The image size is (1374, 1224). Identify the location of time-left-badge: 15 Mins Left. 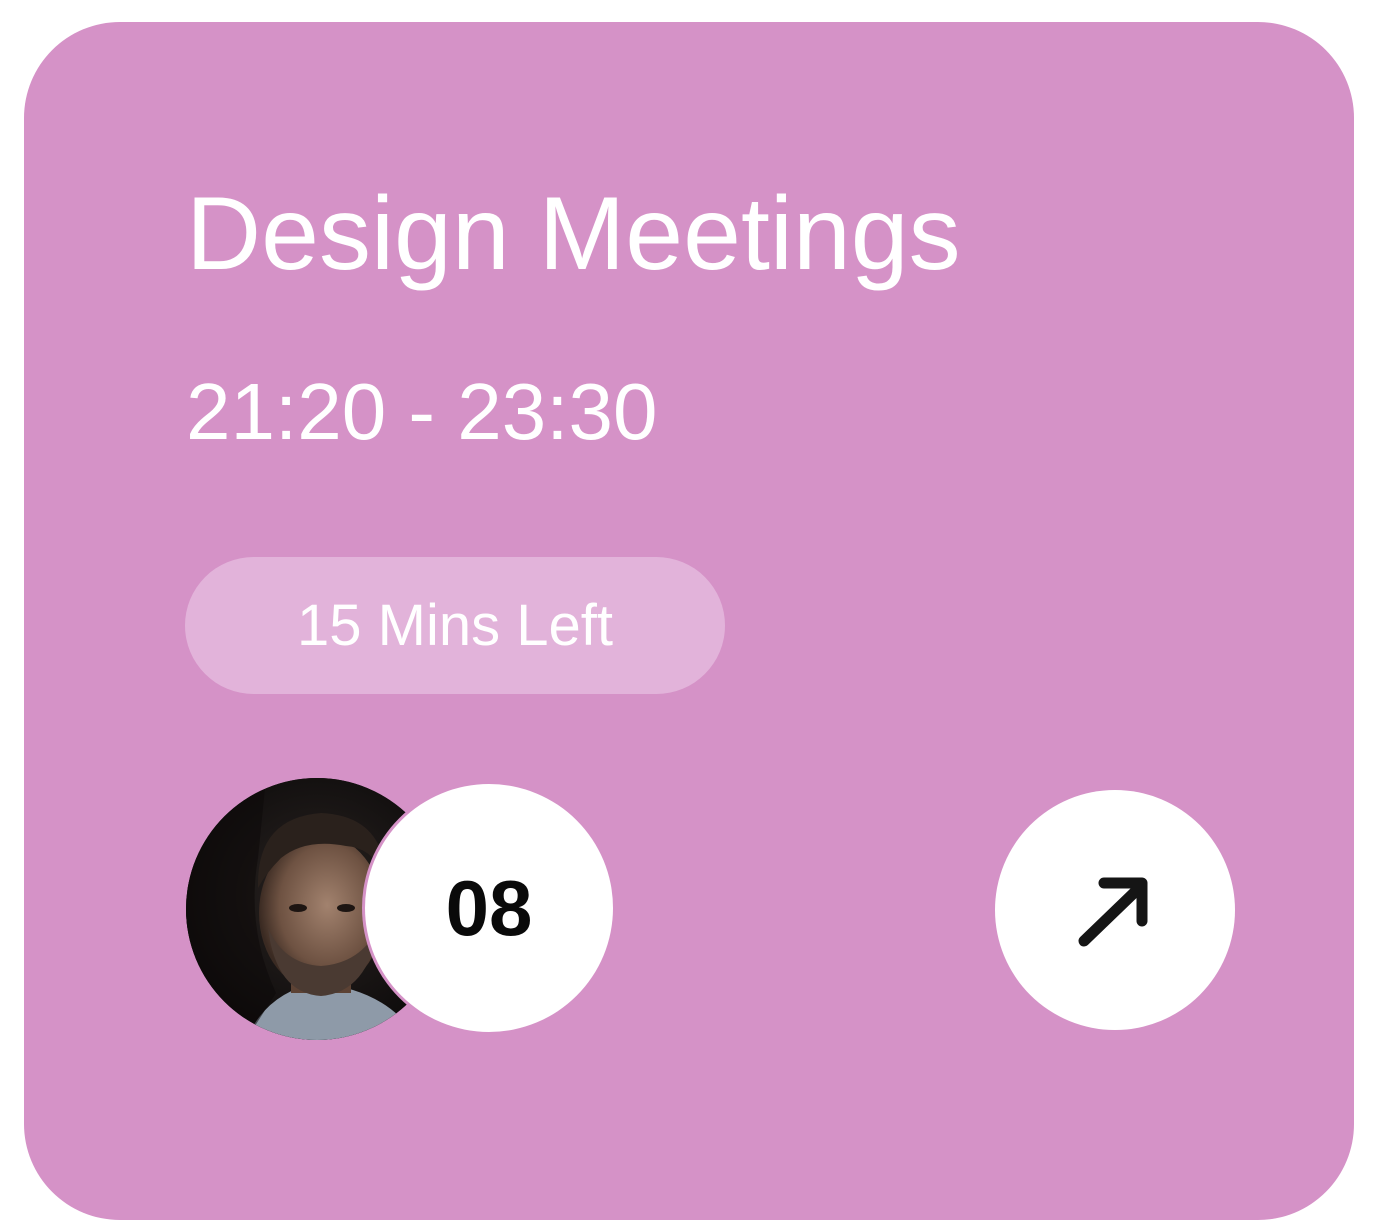
(455, 625).